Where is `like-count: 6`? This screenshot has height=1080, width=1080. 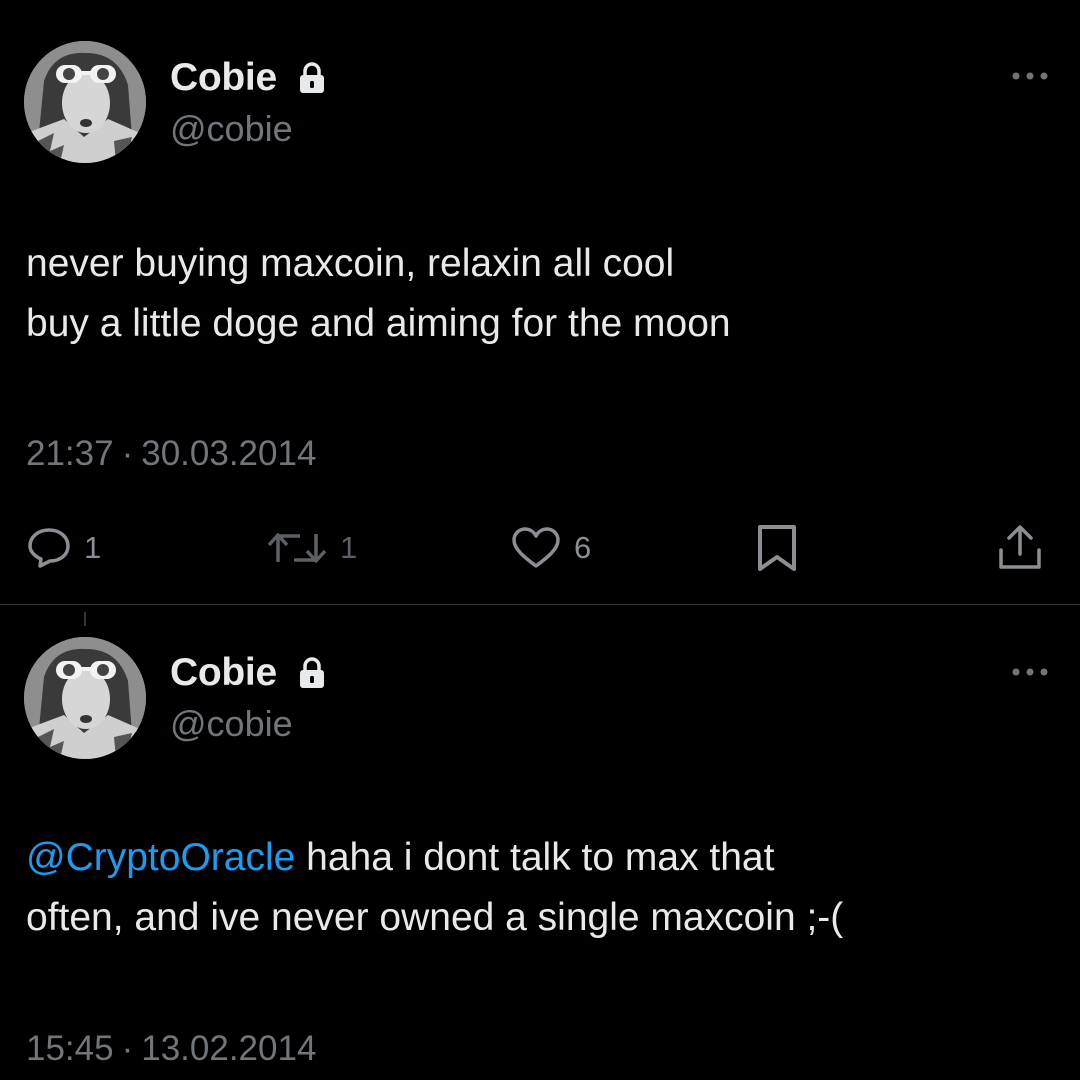
like-count: 6 is located at coordinates (583, 547).